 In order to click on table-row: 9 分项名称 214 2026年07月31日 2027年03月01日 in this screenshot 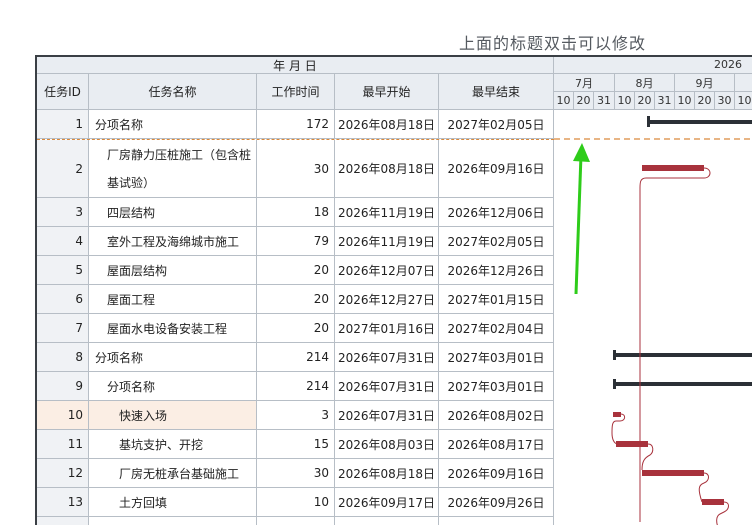, I will do `click(295, 386)`.